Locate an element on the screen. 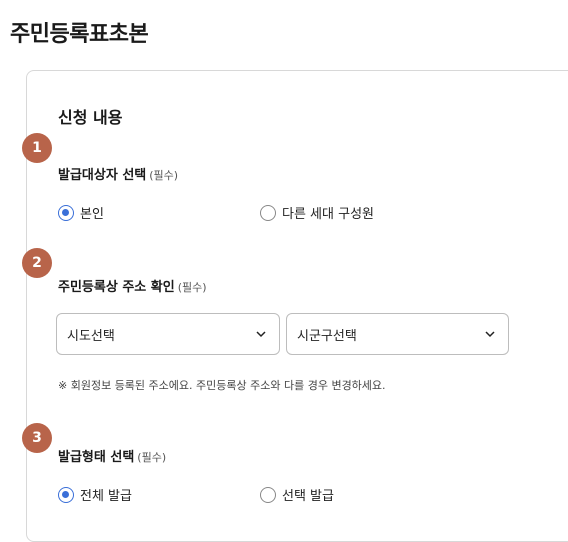 This screenshot has height=542, width=568. radio-label: 다른 세대 구성원 is located at coordinates (328, 214).